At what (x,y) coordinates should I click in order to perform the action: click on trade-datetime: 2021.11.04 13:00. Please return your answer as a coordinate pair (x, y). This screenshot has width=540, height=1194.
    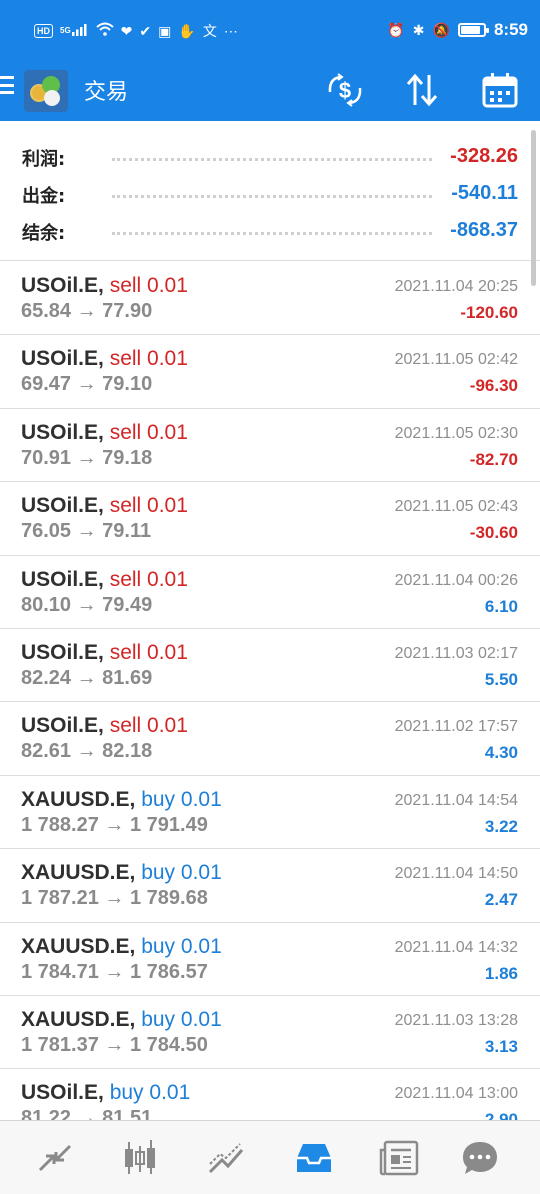
    Looking at the image, I should click on (456, 1094).